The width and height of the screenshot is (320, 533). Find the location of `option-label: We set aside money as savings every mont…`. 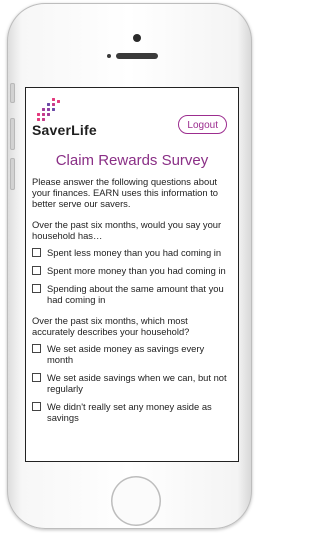

option-label: We set aside money as savings every mont… is located at coordinates (126, 354).